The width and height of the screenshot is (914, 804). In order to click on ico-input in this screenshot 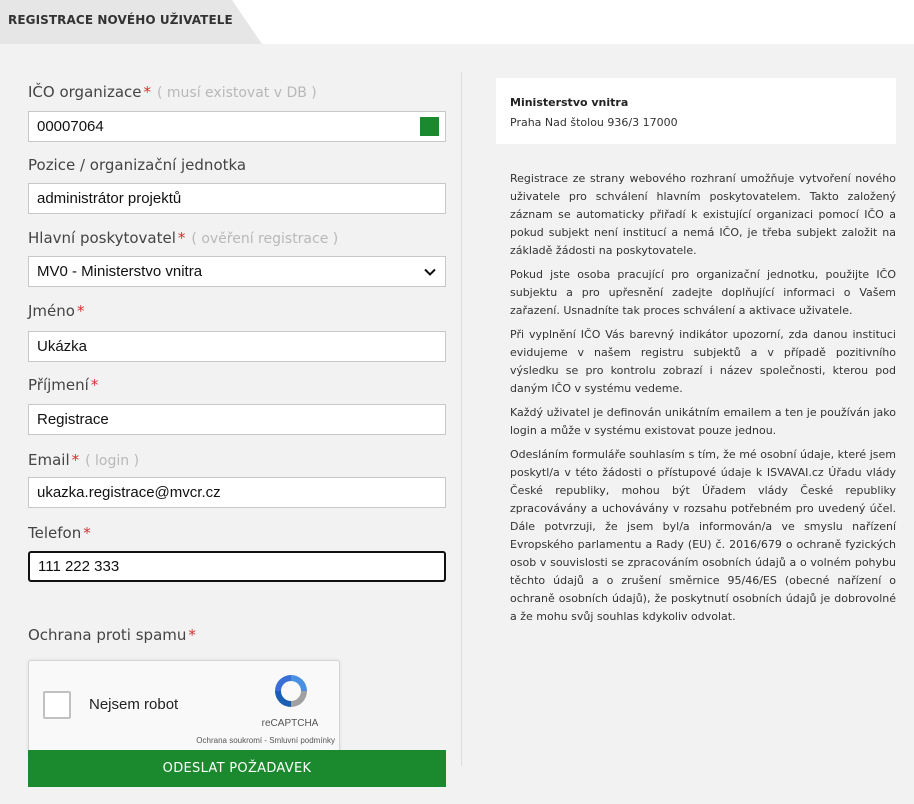, I will do `click(237, 126)`.